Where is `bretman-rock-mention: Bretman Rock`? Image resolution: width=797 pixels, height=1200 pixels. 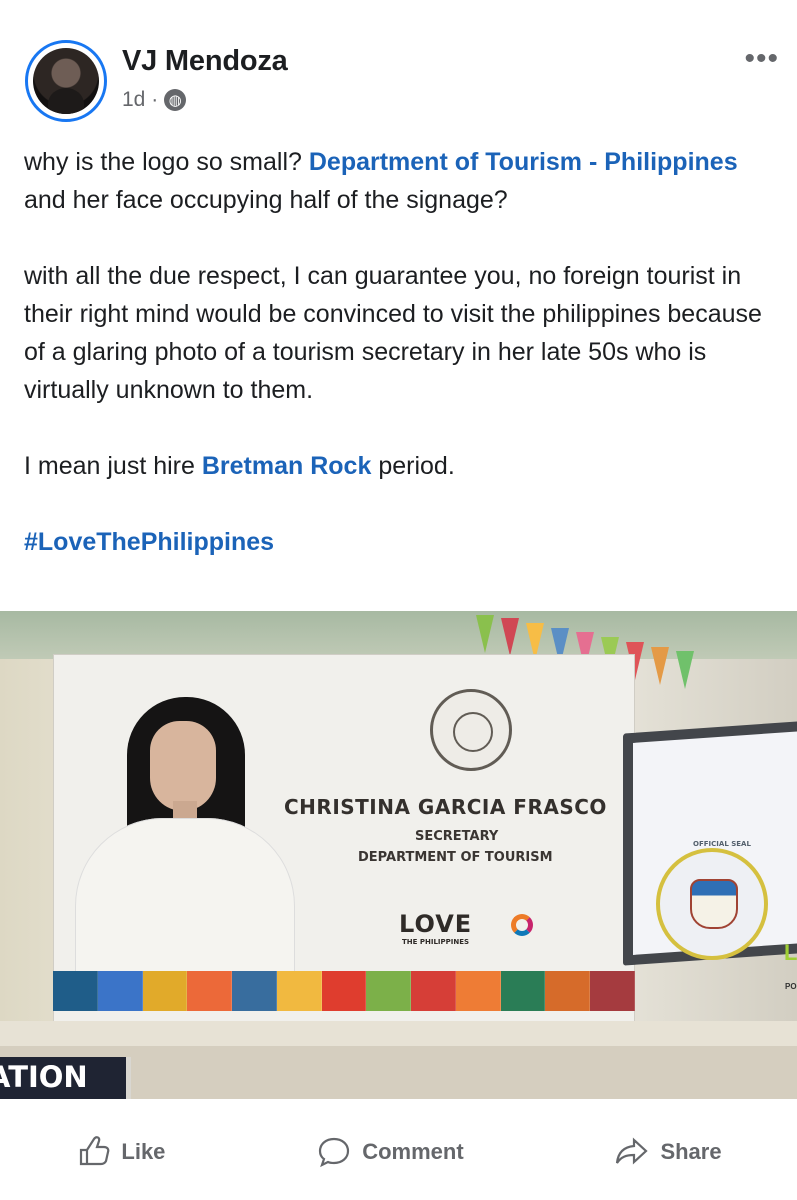
bretman-rock-mention: Bretman Rock is located at coordinates (287, 466).